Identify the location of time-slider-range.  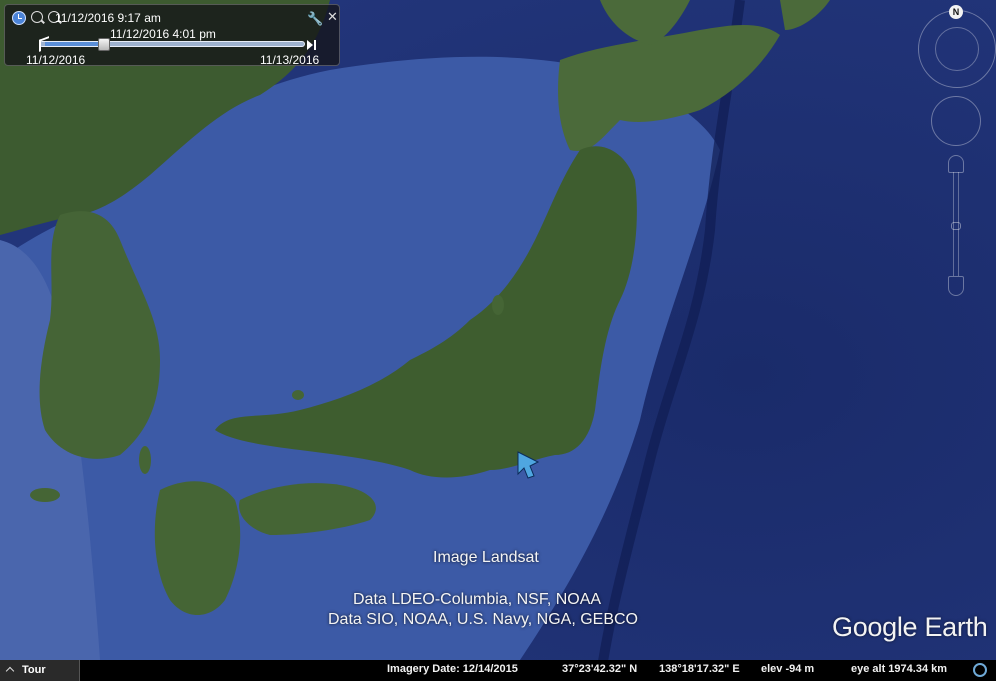
(74, 44).